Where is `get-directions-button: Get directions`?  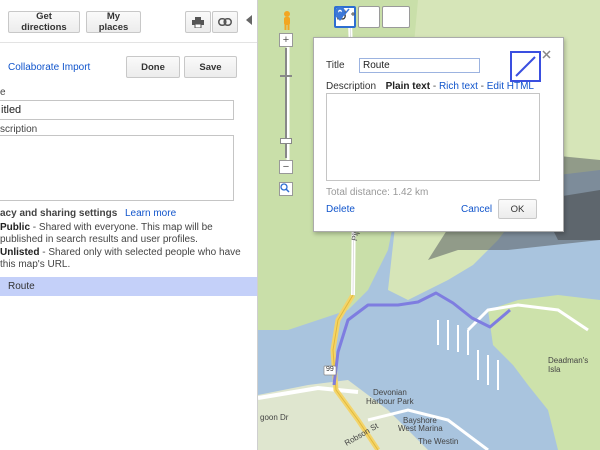
get-directions-button: Get directions is located at coordinates (44, 22).